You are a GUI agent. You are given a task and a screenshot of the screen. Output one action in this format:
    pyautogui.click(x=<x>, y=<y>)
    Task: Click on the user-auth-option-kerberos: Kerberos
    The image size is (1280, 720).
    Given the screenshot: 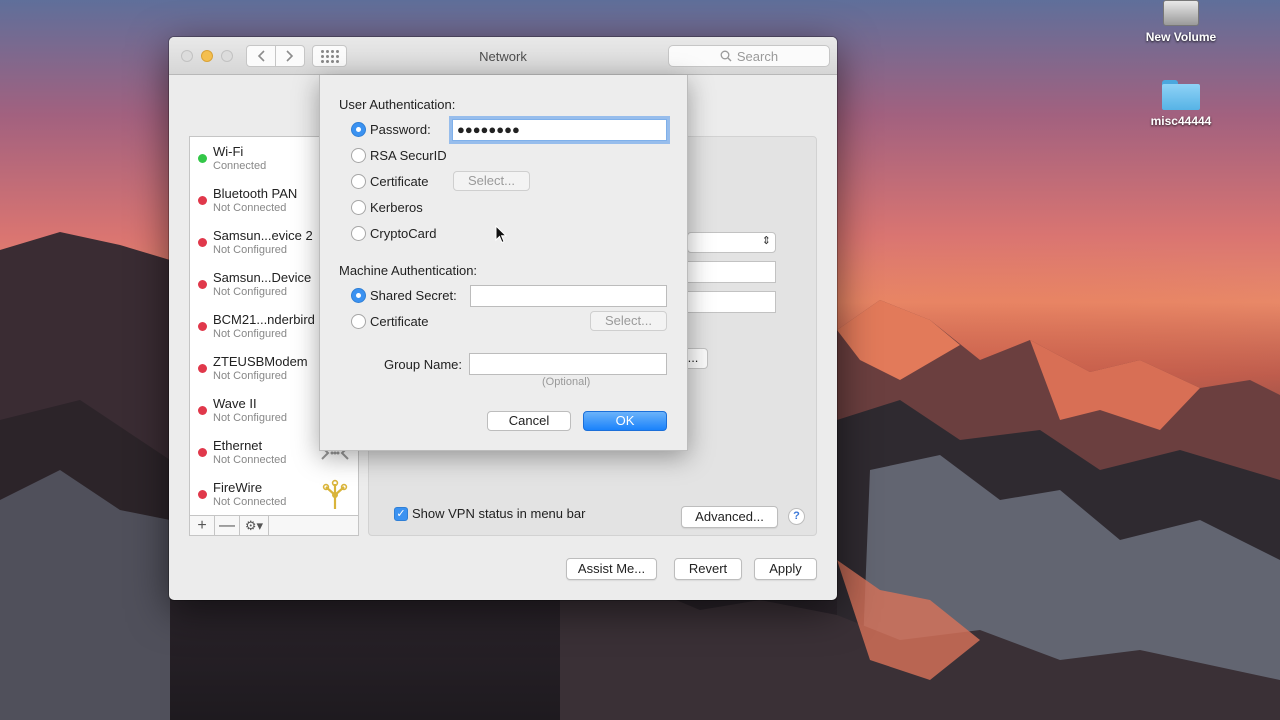 What is the action you would take?
    pyautogui.click(x=387, y=207)
    